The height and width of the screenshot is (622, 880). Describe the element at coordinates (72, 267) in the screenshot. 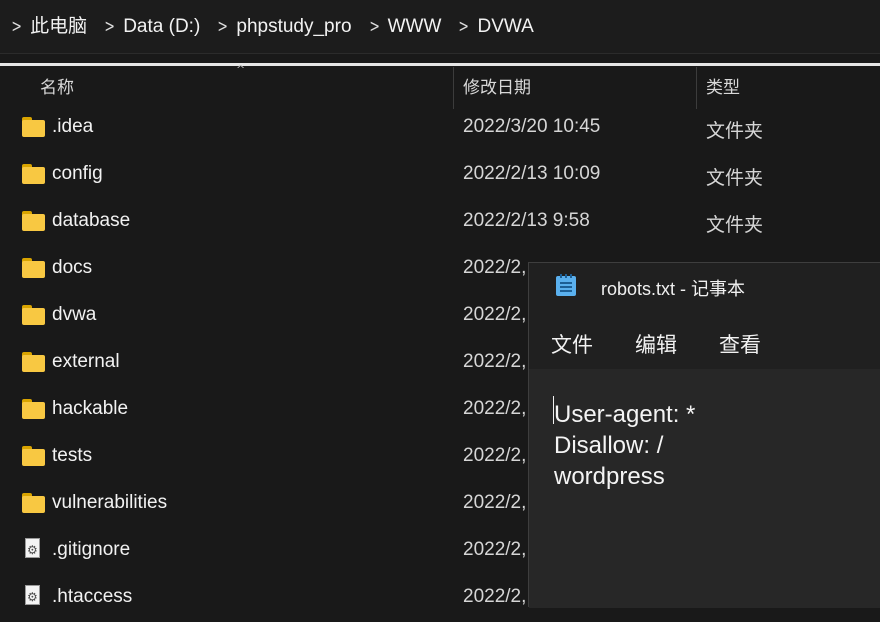

I see `file-name: docs` at that location.